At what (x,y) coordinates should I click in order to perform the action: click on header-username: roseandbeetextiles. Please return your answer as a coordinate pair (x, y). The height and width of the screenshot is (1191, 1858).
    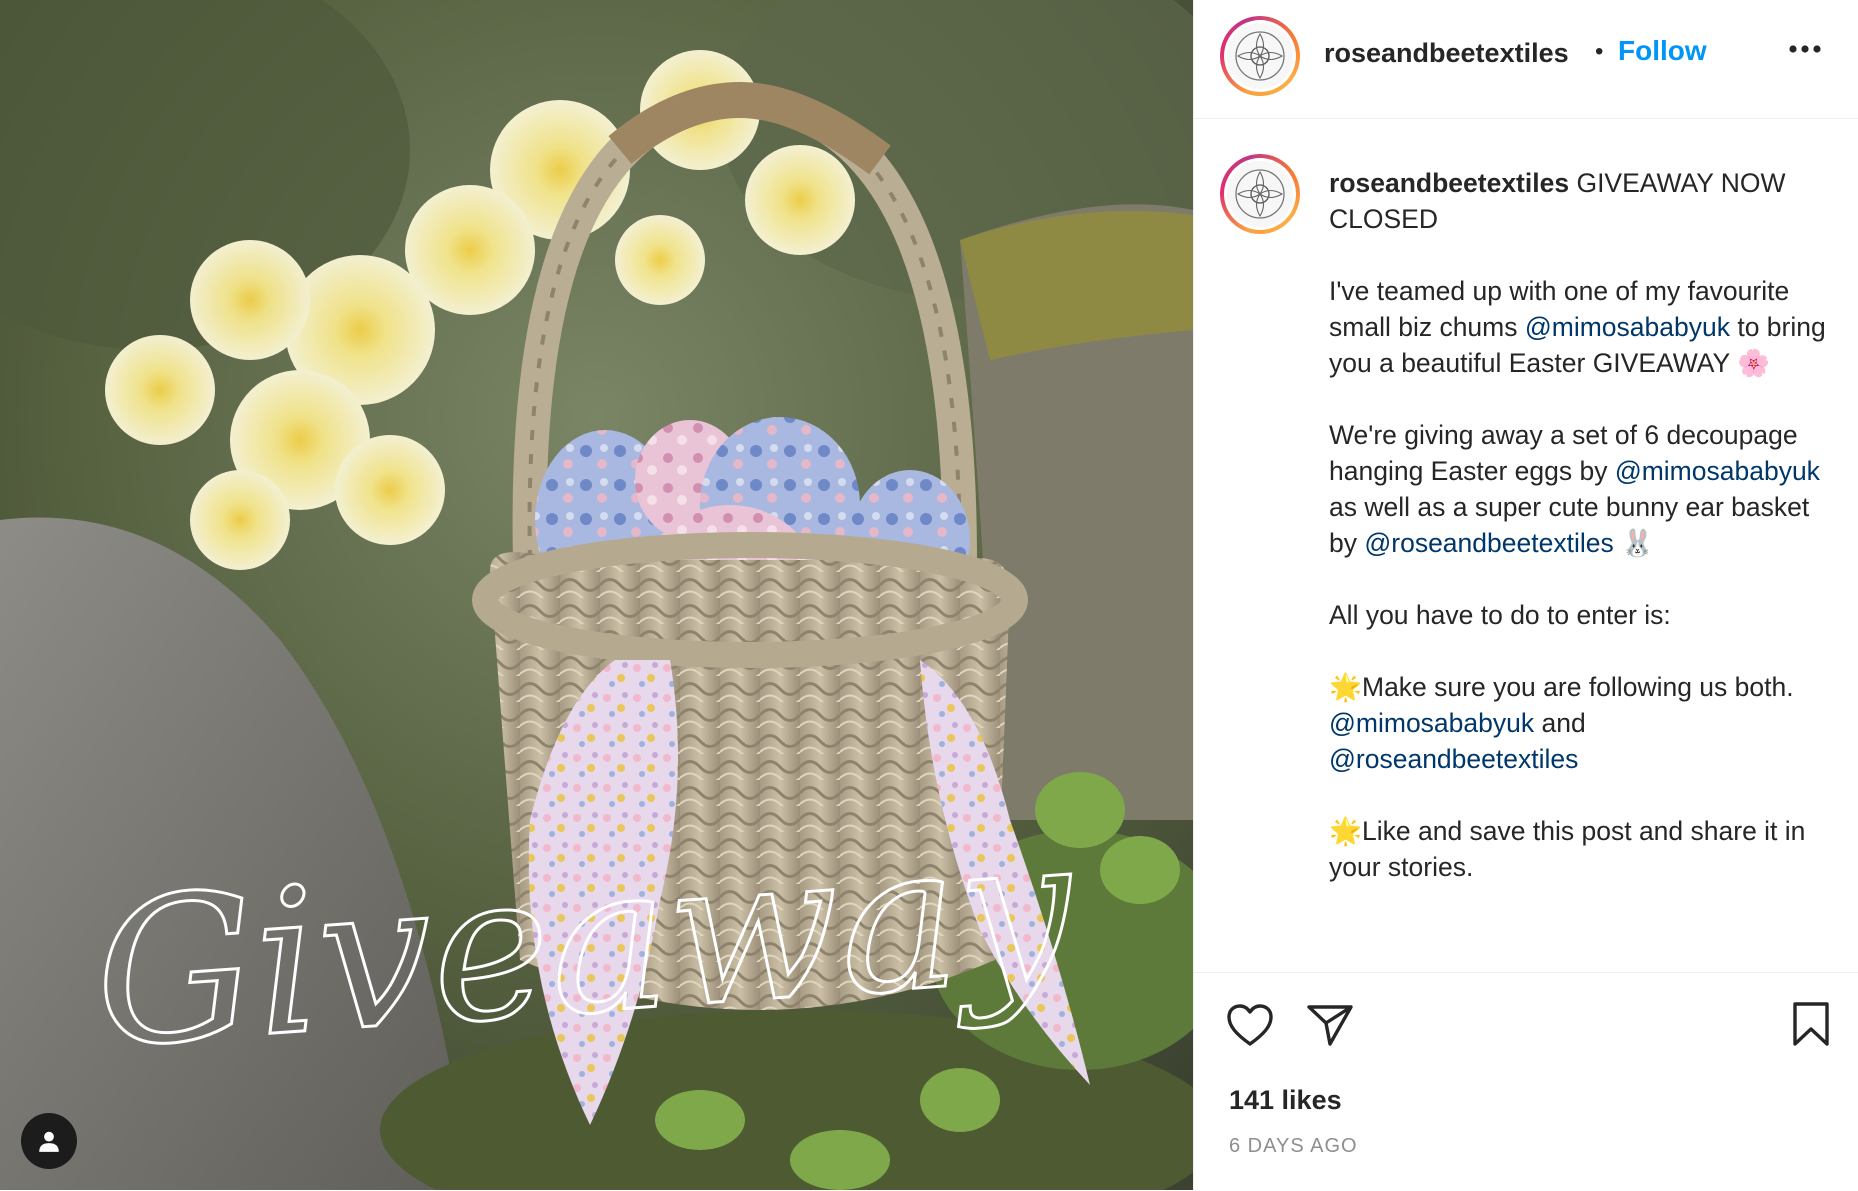
    Looking at the image, I should click on (1446, 53).